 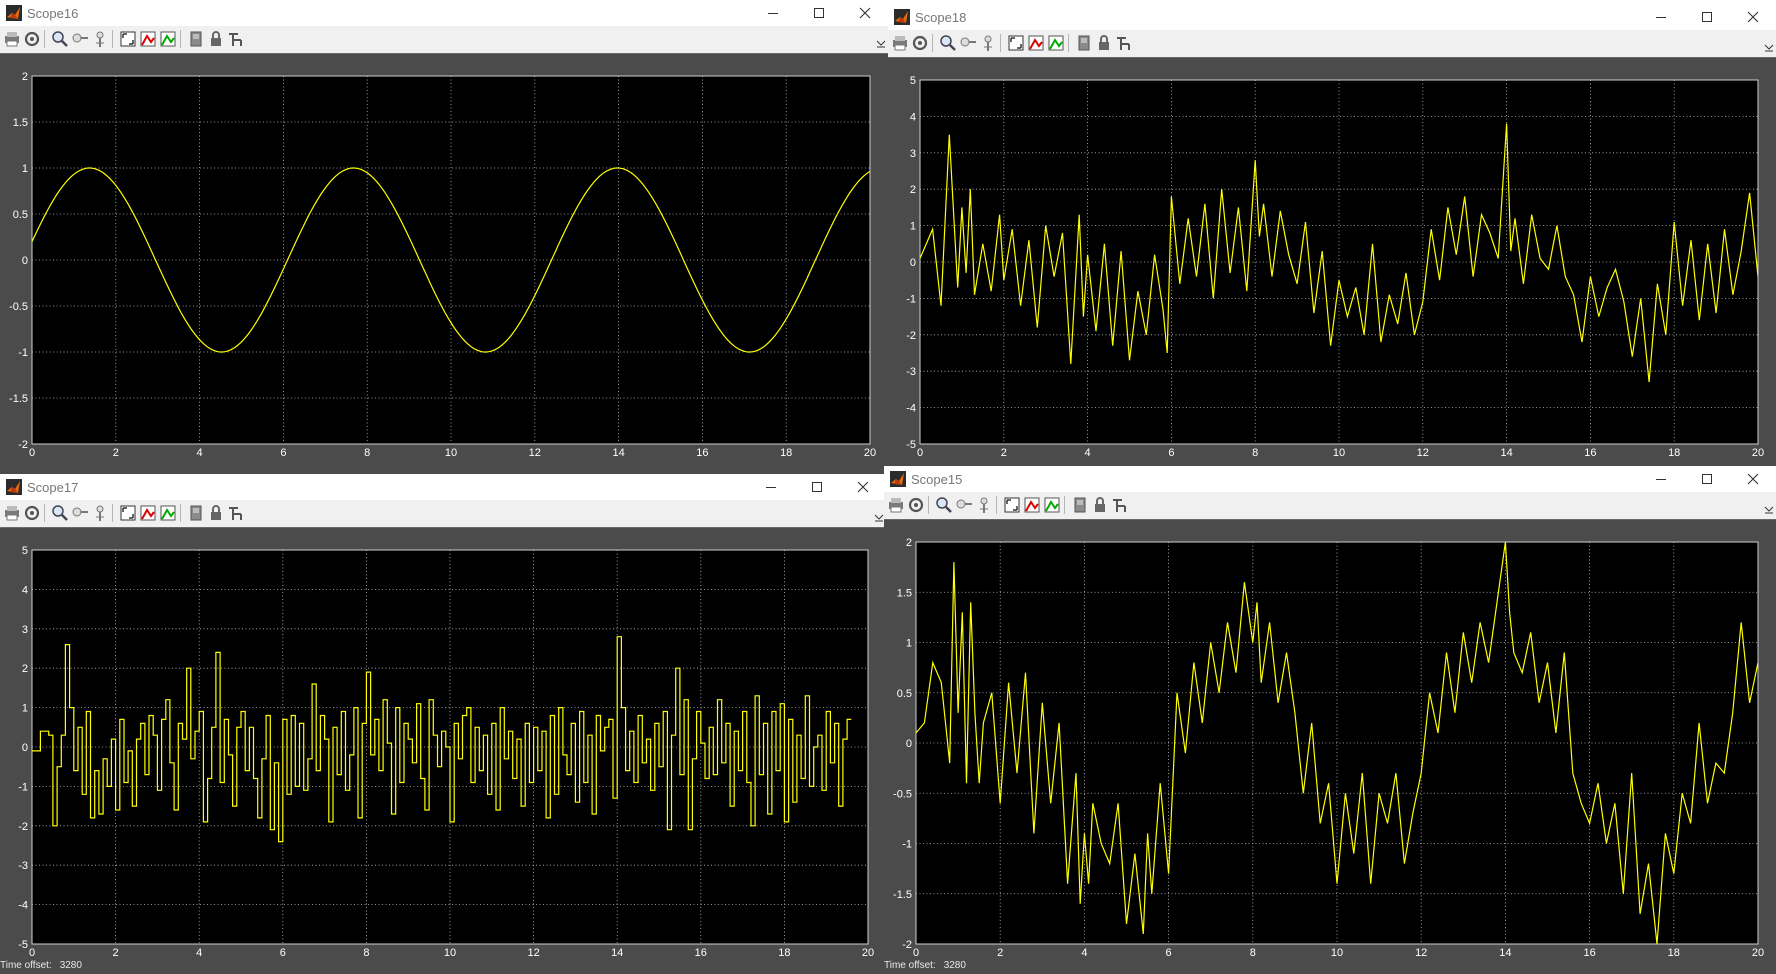 What do you see at coordinates (1758, 453) in the screenshot?
I see `x-tick-label: 20` at bounding box center [1758, 453].